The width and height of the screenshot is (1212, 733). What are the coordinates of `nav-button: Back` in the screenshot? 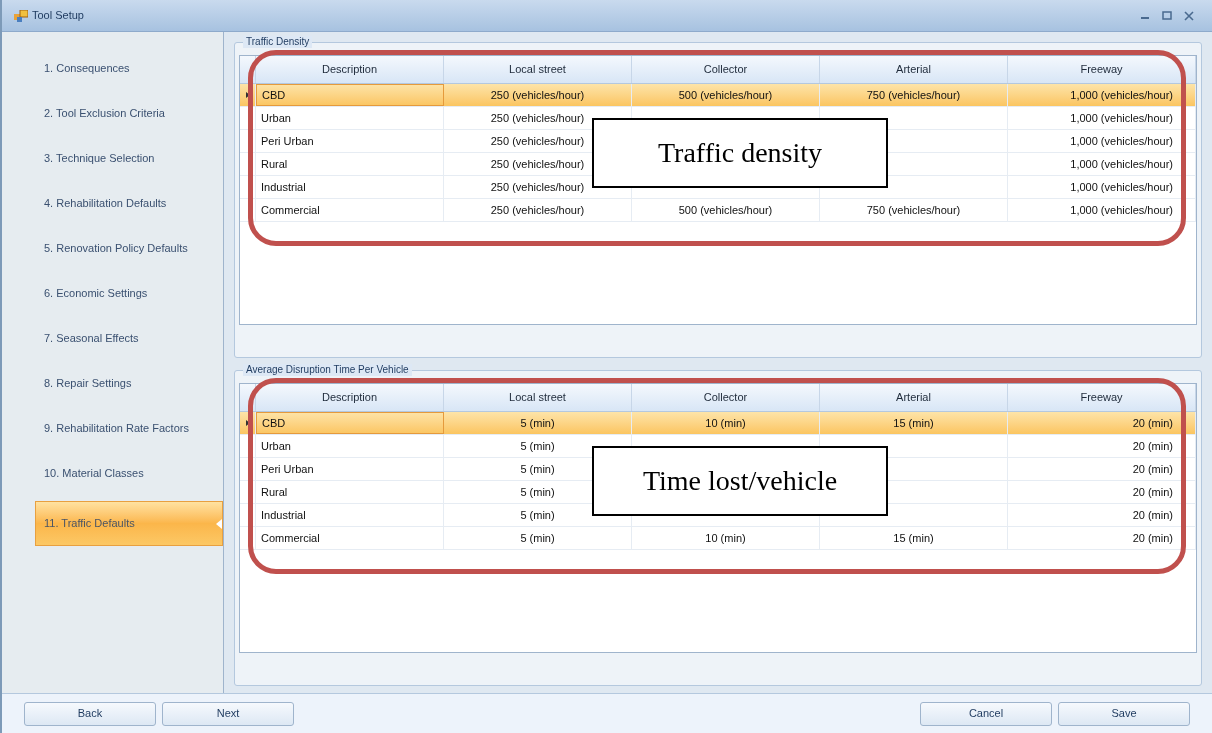 It's located at (90, 713).